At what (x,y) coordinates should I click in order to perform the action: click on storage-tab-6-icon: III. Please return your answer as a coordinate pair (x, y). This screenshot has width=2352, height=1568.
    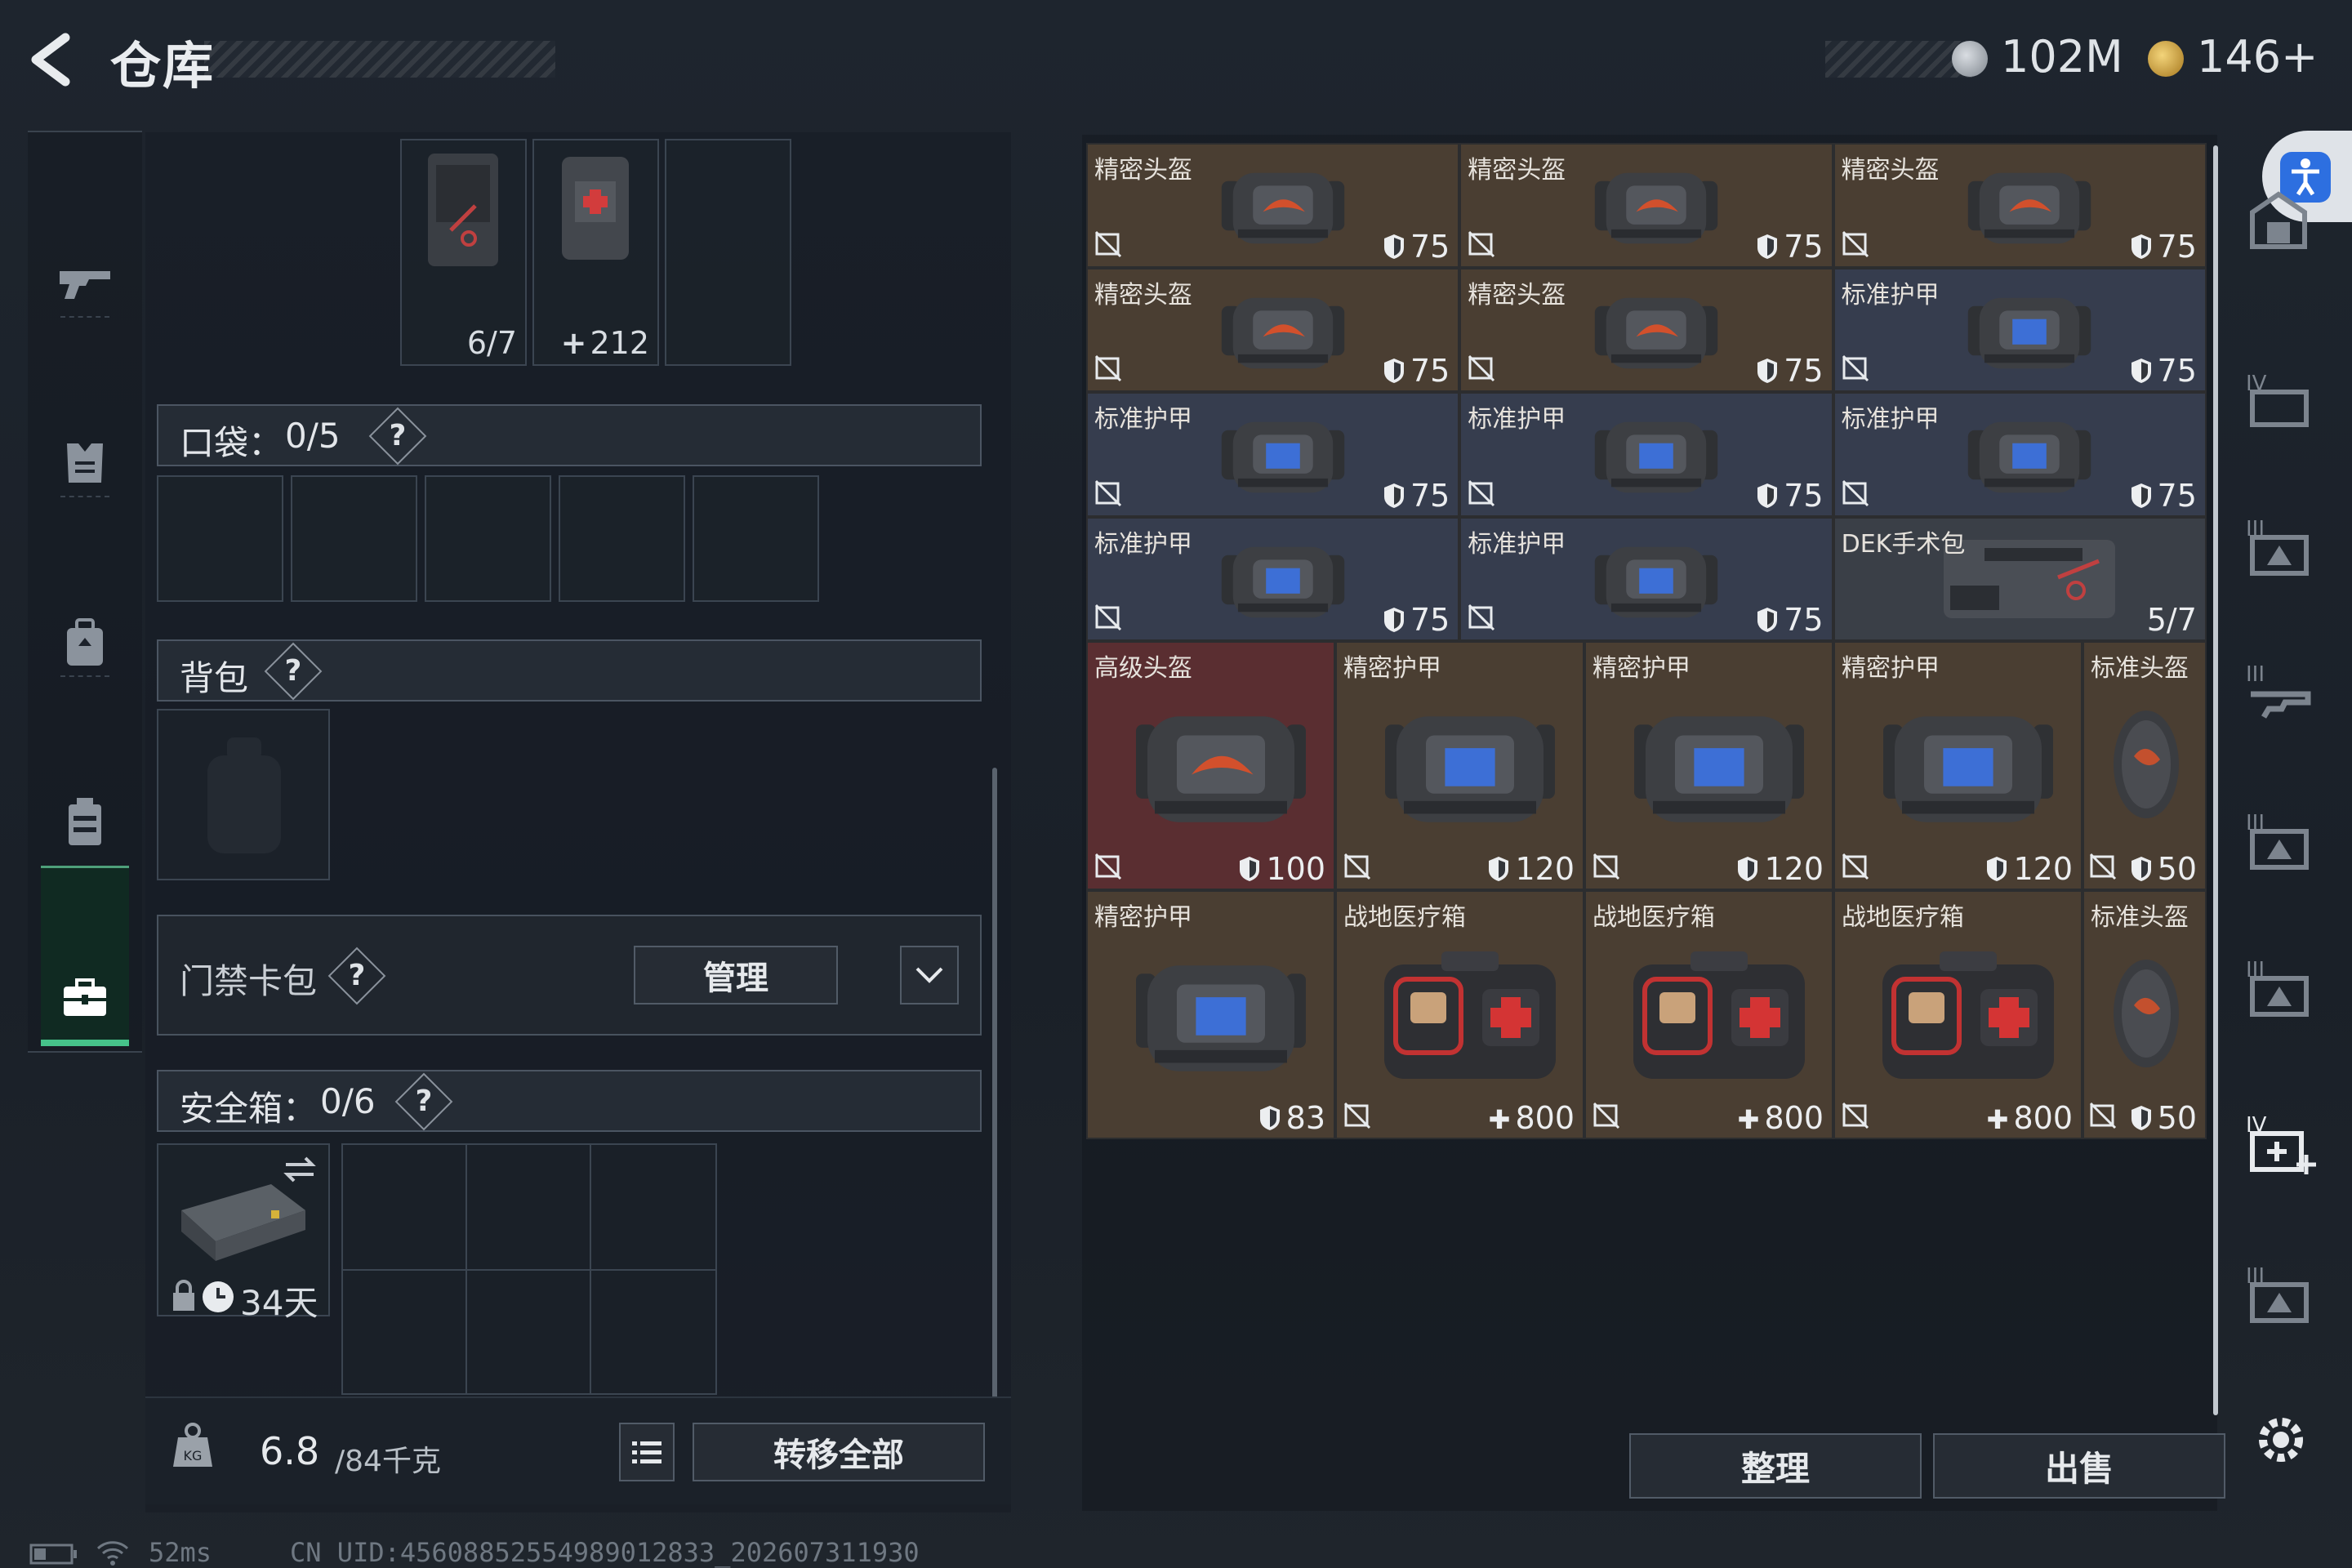
    Looking at the image, I should click on (2277, 987).